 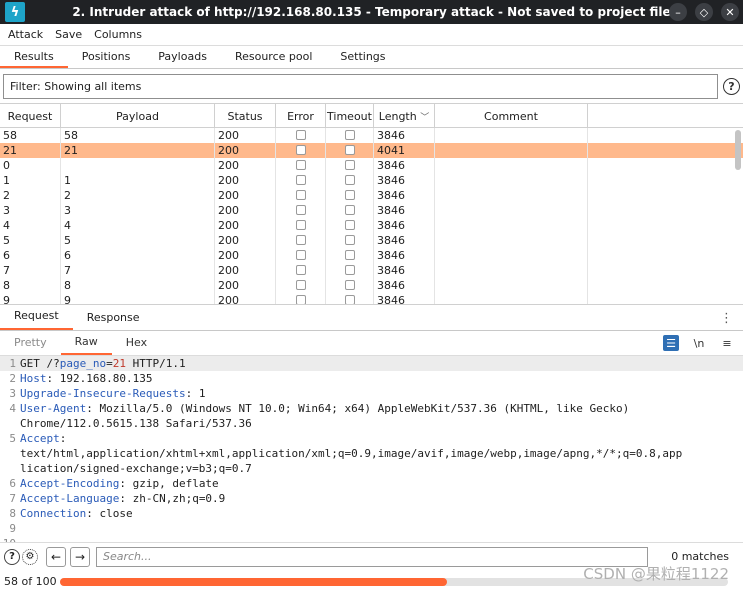 What do you see at coordinates (83, 363) in the screenshot?
I see `param-name: page_no` at bounding box center [83, 363].